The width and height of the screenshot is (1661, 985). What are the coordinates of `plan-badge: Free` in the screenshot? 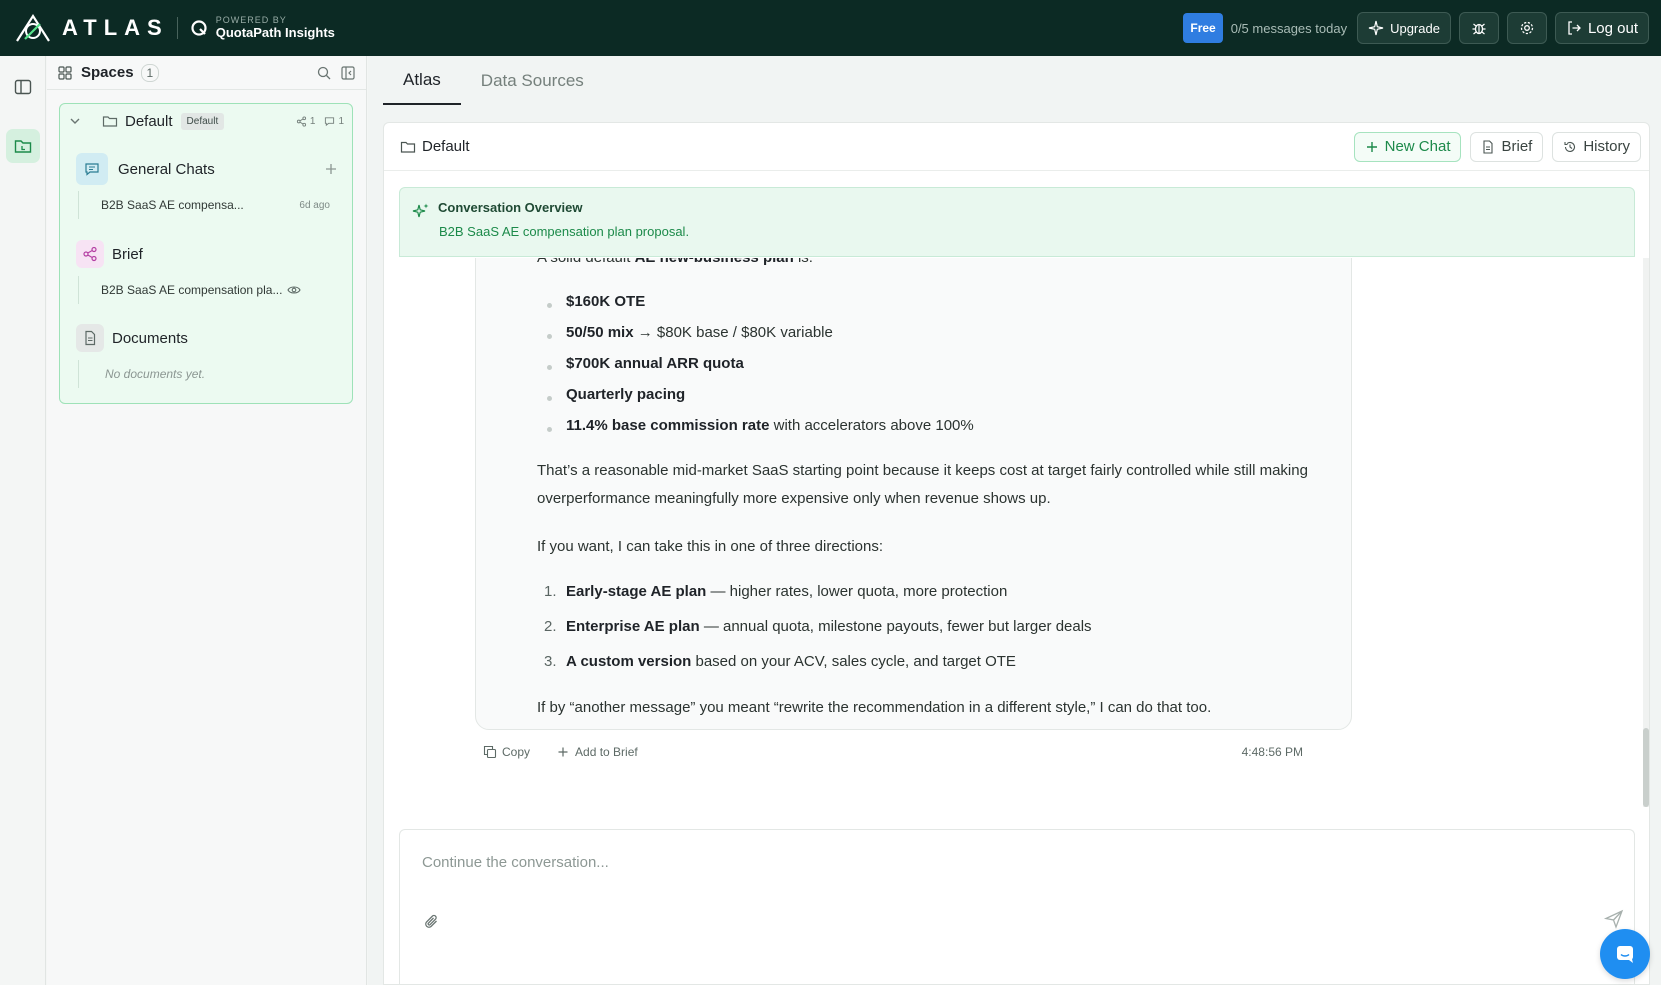 It's located at (1203, 28).